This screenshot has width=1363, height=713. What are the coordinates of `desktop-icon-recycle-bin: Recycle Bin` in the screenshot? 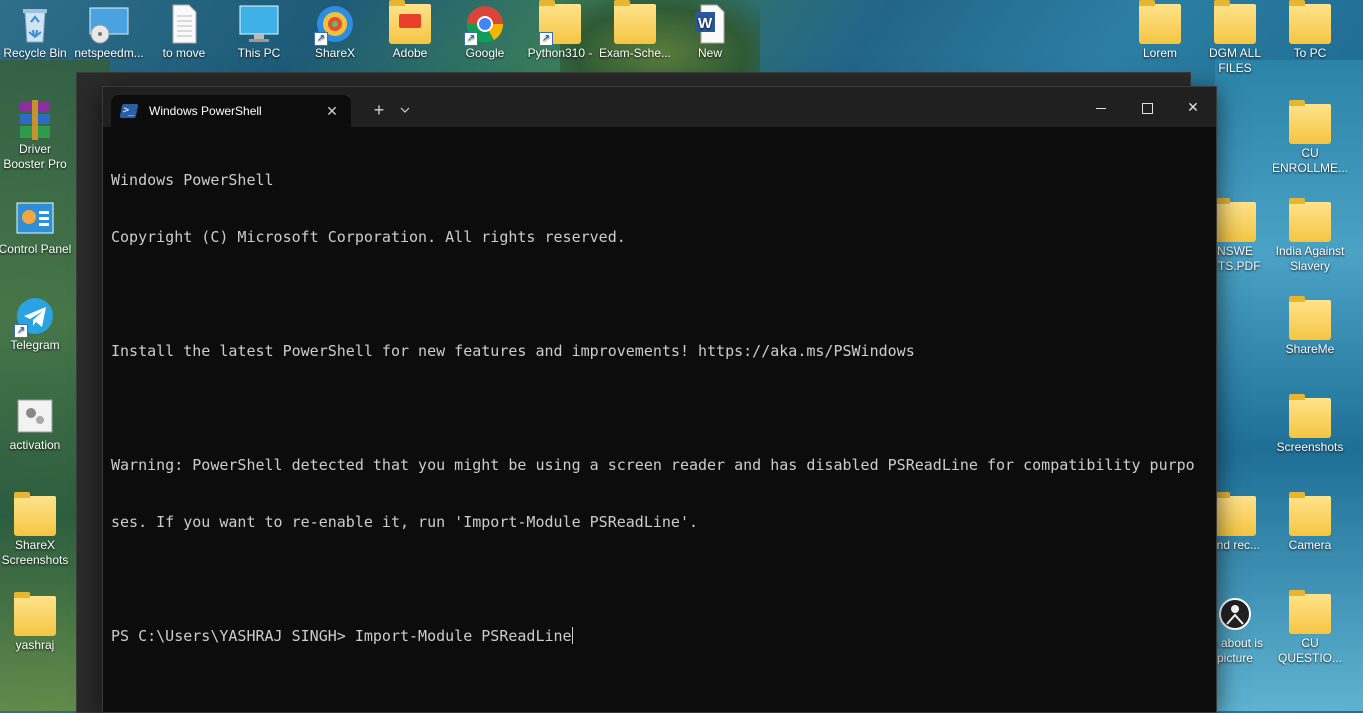 It's located at (37, 32).